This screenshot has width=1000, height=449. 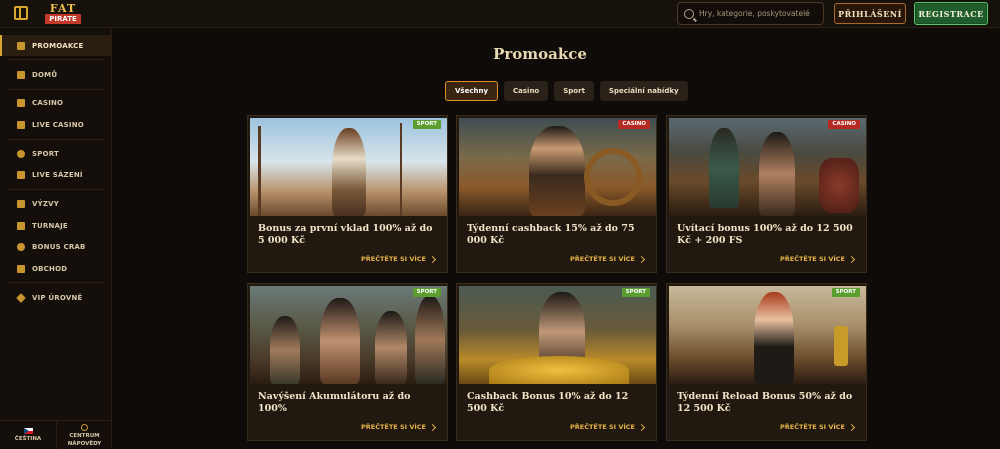 I want to click on crab-icon, so click(x=21, y=246).